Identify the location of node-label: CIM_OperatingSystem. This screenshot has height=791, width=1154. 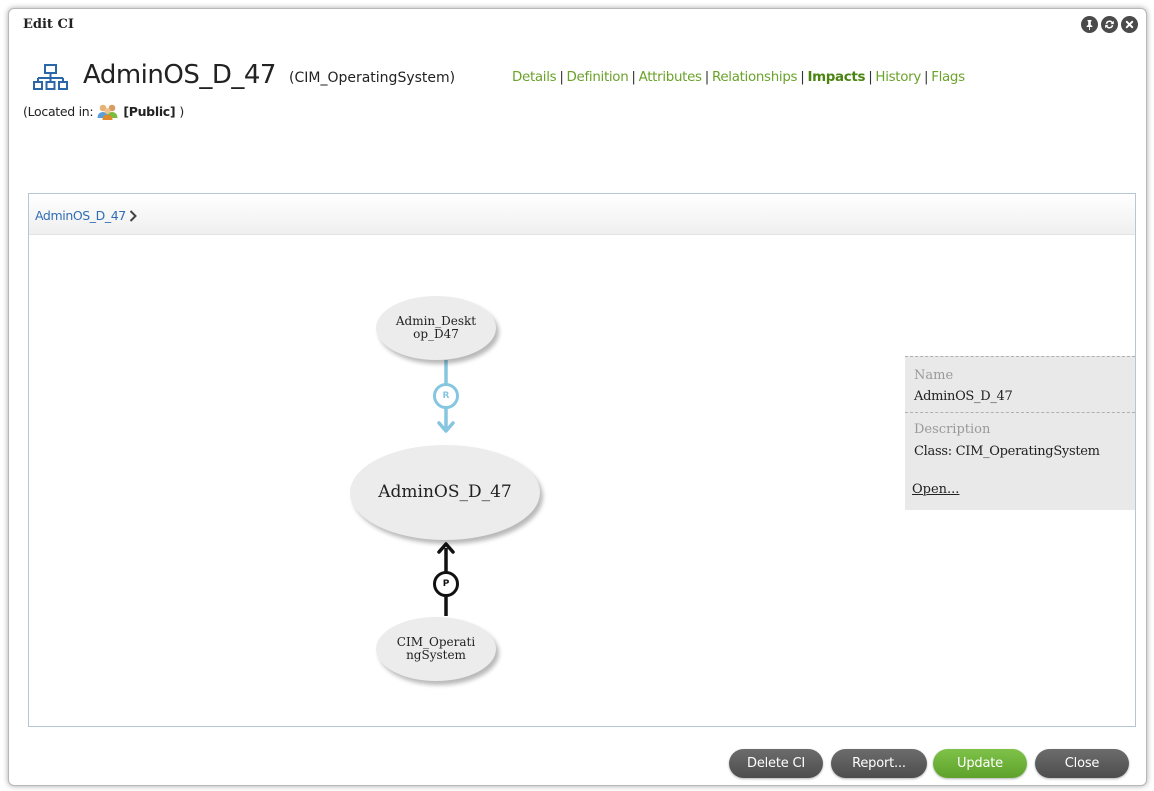
(436, 648).